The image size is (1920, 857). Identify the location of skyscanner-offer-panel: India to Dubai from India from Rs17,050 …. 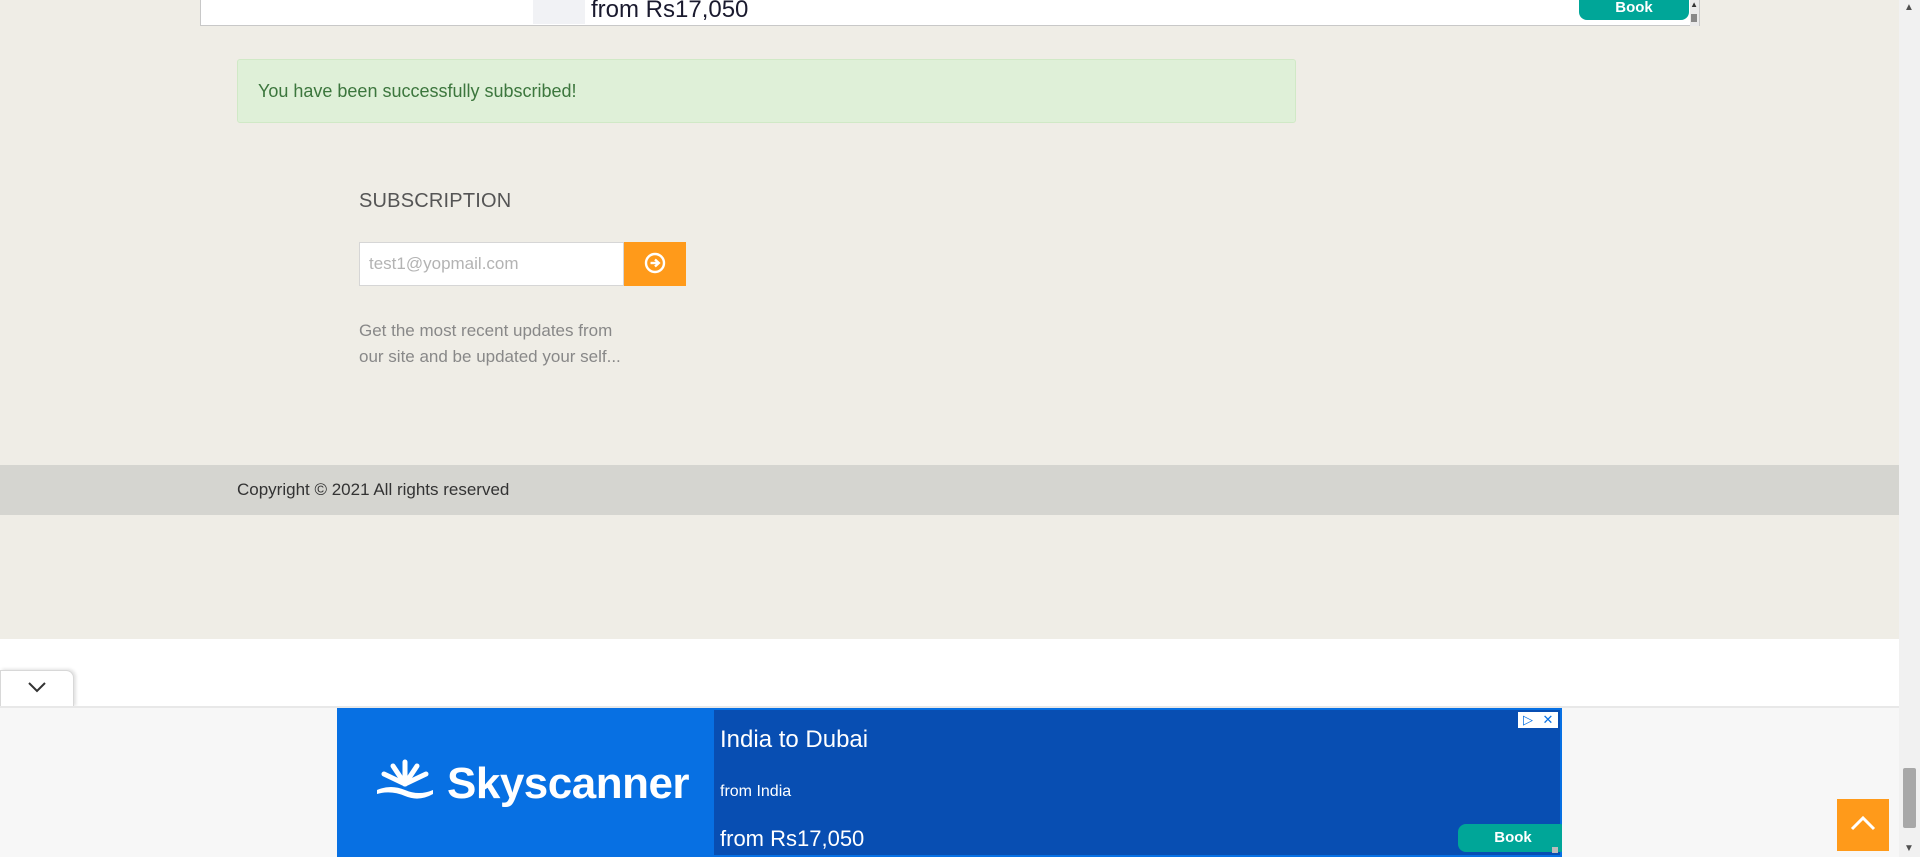
(1137, 782).